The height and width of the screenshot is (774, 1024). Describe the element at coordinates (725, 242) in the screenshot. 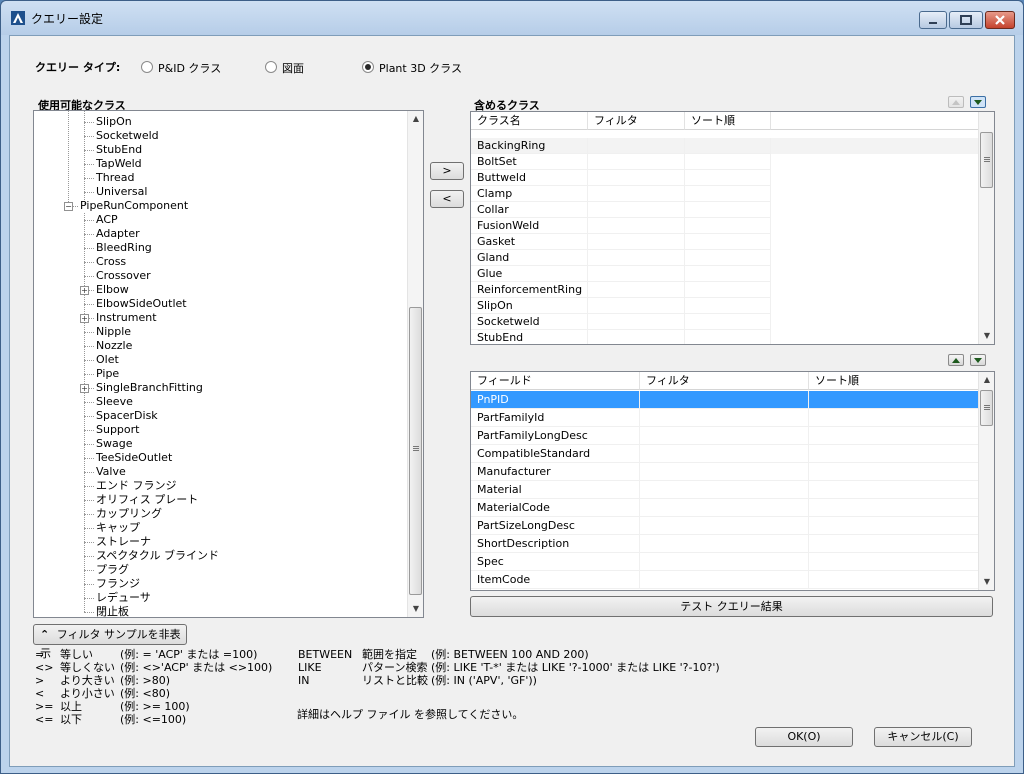

I see `table-row: Gasket` at that location.